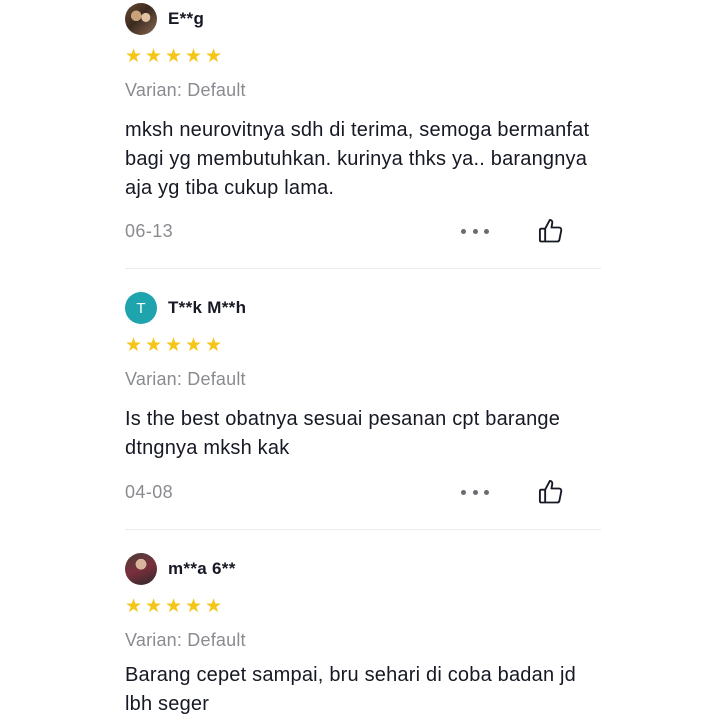 The height and width of the screenshot is (726, 726). Describe the element at coordinates (141, 308) in the screenshot. I see `avatar: T` at that location.